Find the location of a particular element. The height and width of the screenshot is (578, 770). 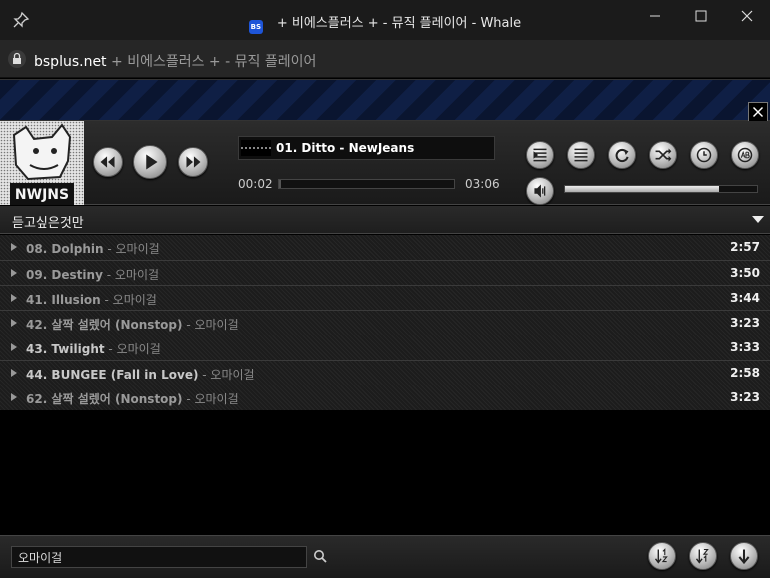

repeat-icon is located at coordinates (622, 155).